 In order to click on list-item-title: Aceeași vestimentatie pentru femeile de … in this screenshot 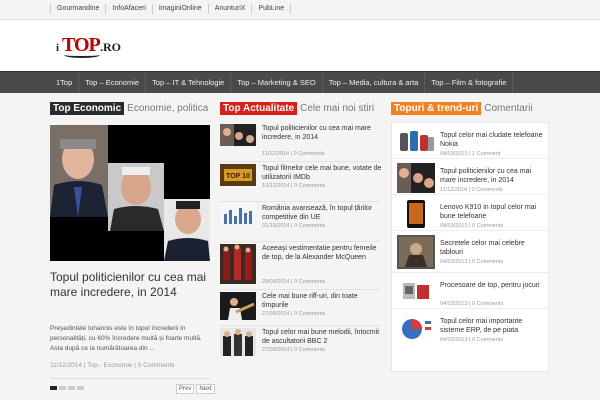, I will do `click(322, 253)`.